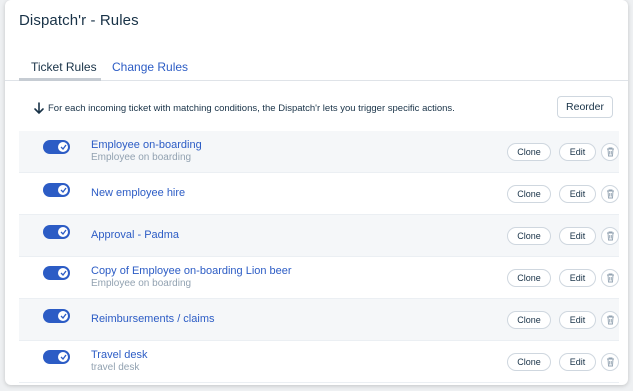 The image size is (633, 391). What do you see at coordinates (119, 355) in the screenshot?
I see `rule-name: Travel desk` at bounding box center [119, 355].